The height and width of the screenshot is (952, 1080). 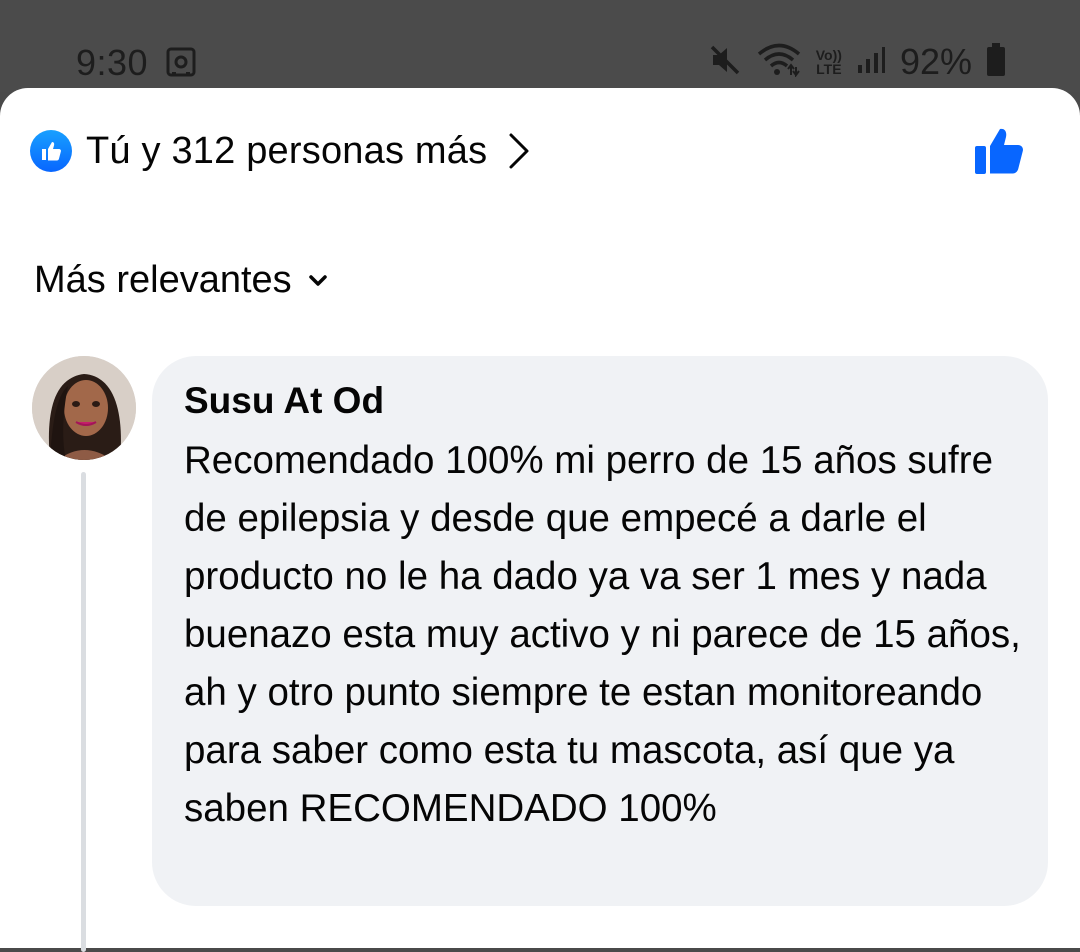 What do you see at coordinates (829, 69) in the screenshot?
I see `volte-text-bottom: LTE` at bounding box center [829, 69].